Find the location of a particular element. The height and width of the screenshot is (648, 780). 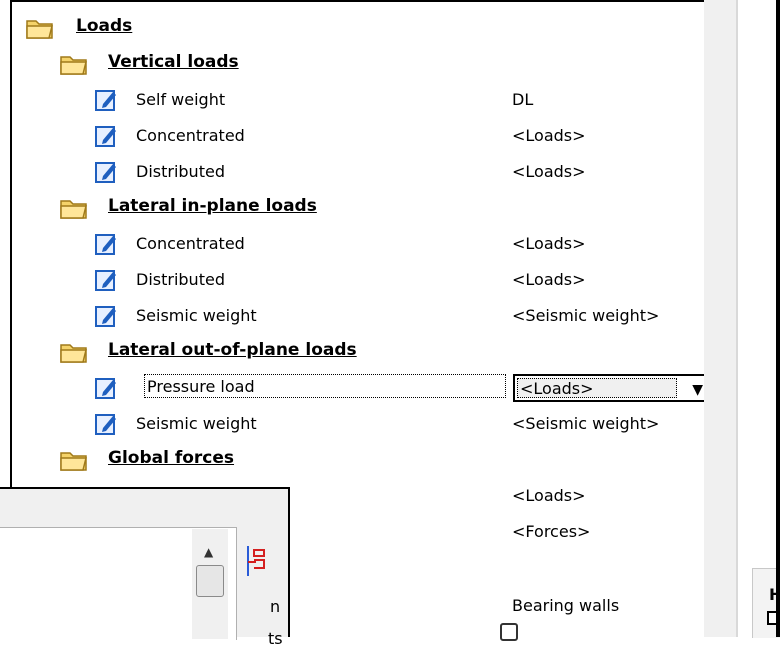

item-value: DL is located at coordinates (522, 99).